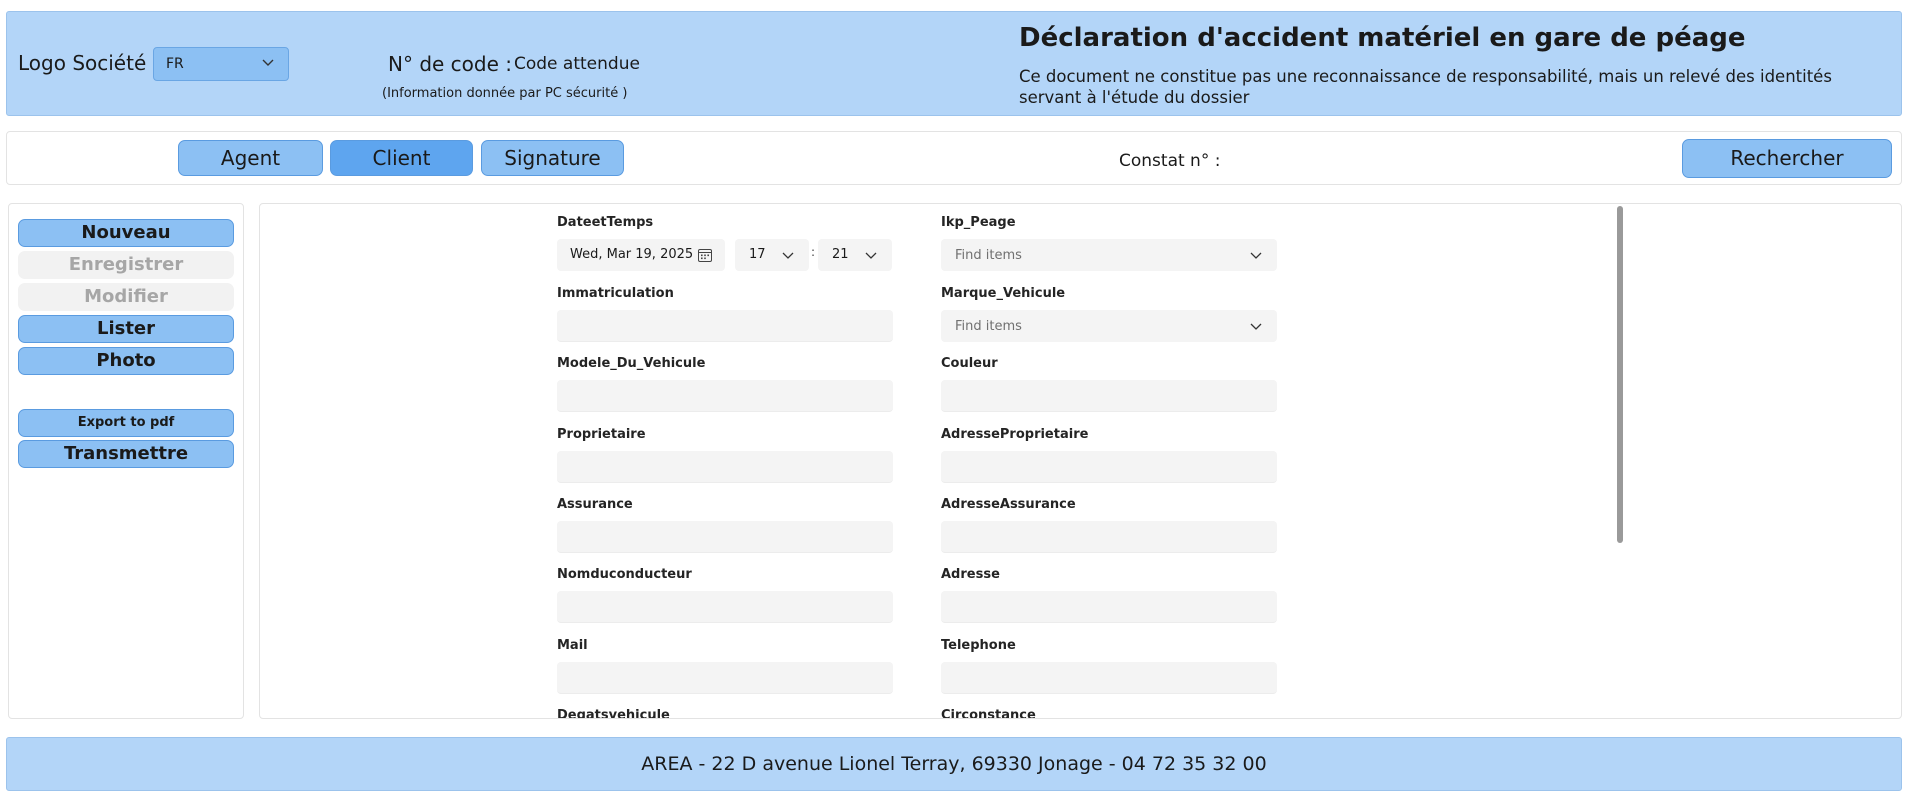 The image size is (1908, 791). Describe the element at coordinates (1109, 326) in the screenshot. I see `marque-combobox: Find items` at that location.